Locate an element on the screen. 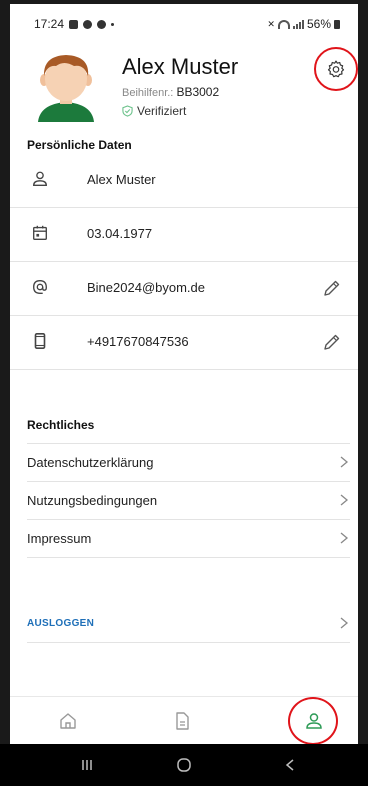 This screenshot has height=786, width=368. logout-button: AUSLOGGEN is located at coordinates (188, 624).